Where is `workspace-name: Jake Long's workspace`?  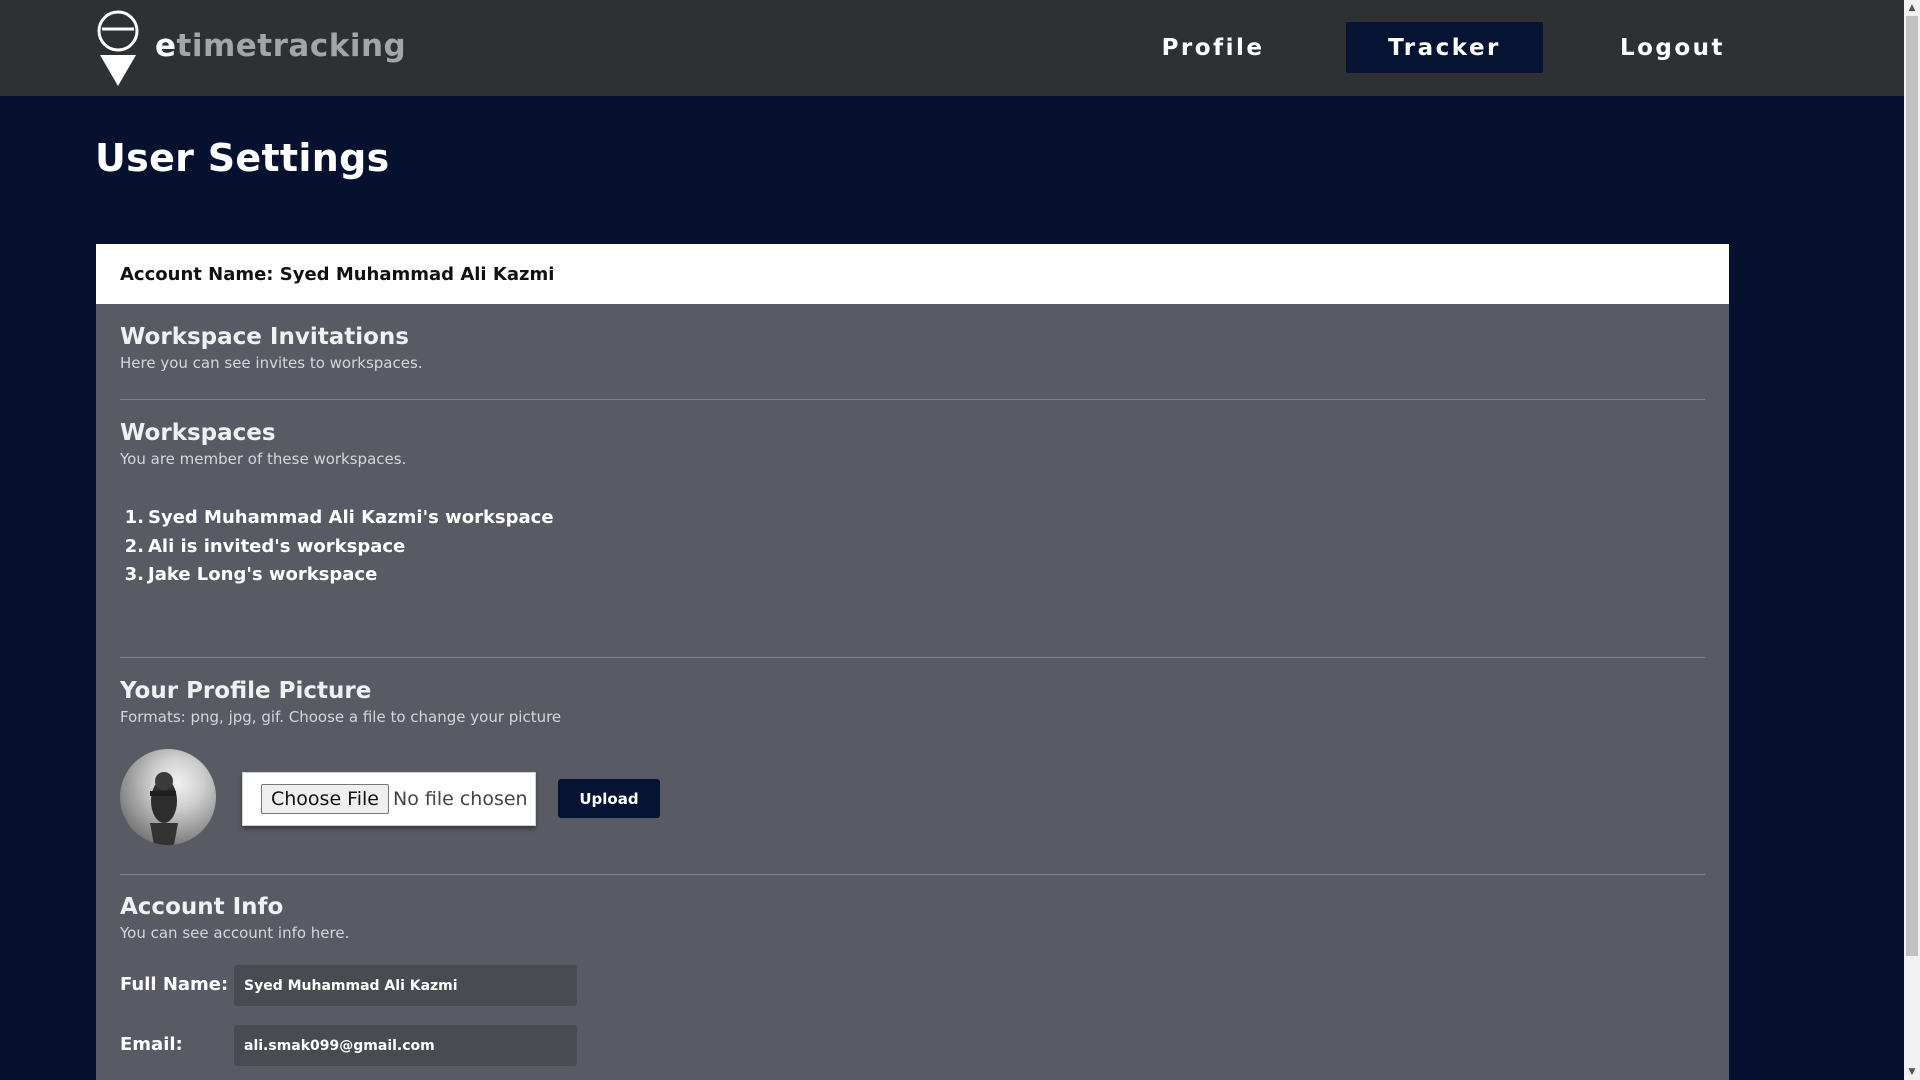
workspace-name: Jake Long's workspace is located at coordinates (263, 574).